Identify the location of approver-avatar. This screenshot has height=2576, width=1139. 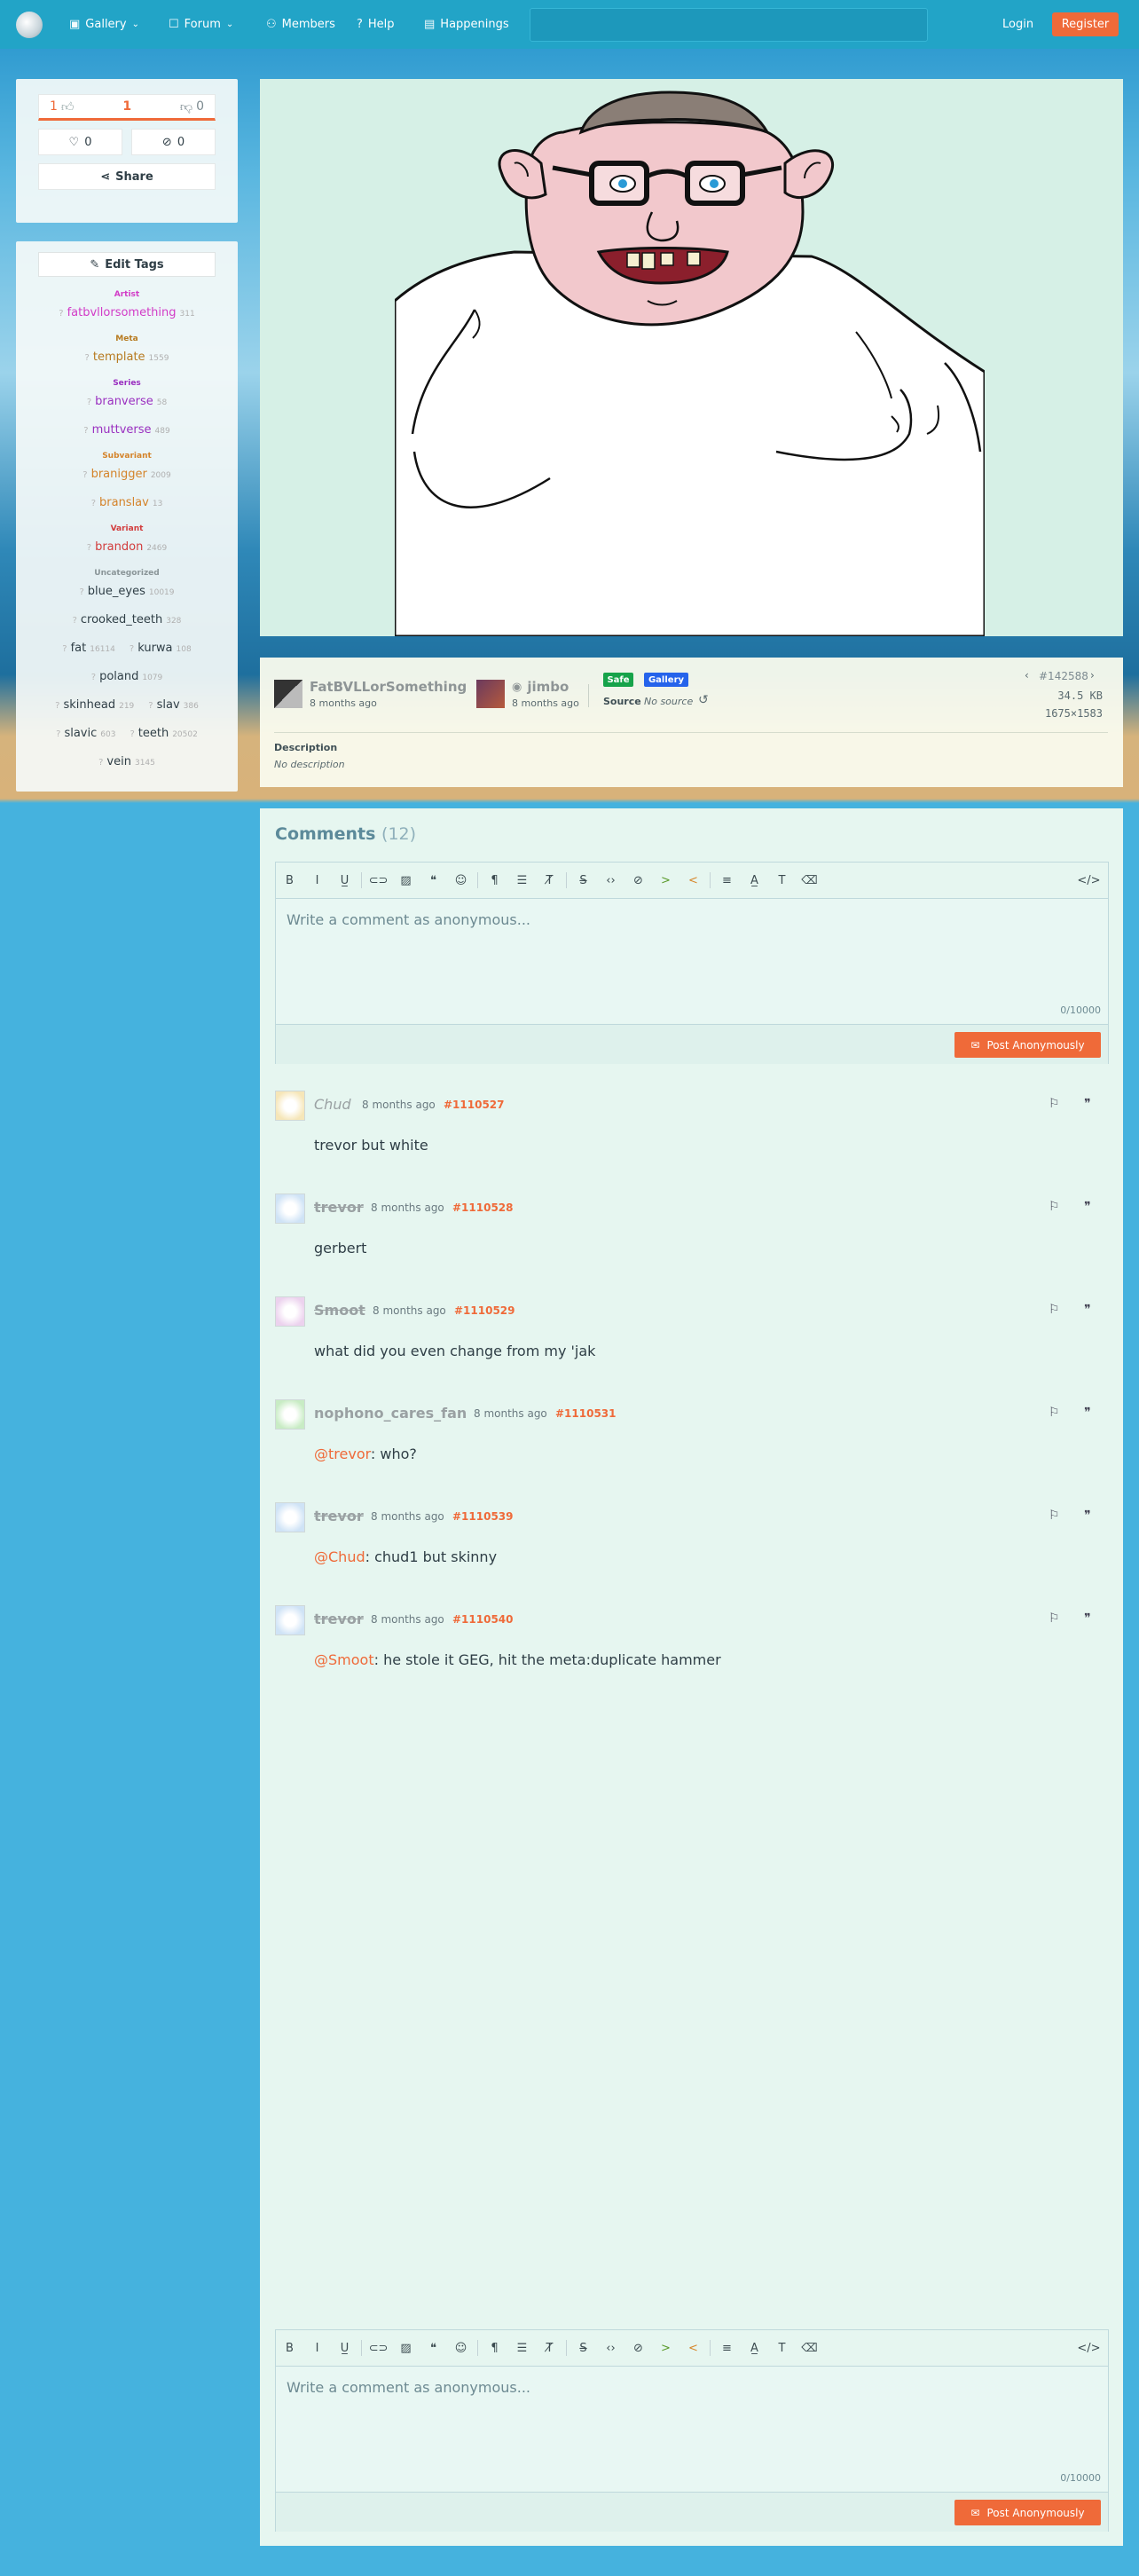
(490, 694).